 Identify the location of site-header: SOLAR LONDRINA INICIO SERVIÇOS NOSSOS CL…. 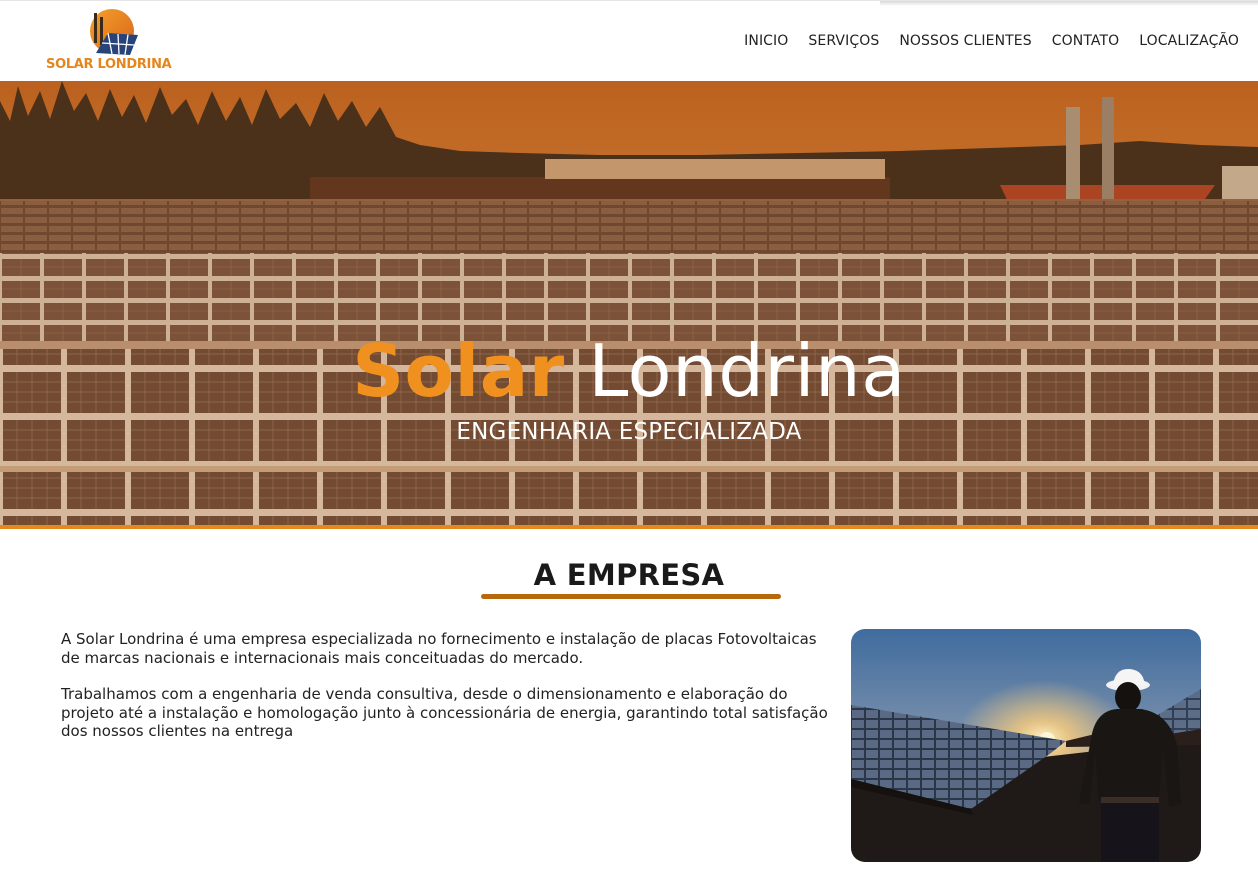
(629, 40).